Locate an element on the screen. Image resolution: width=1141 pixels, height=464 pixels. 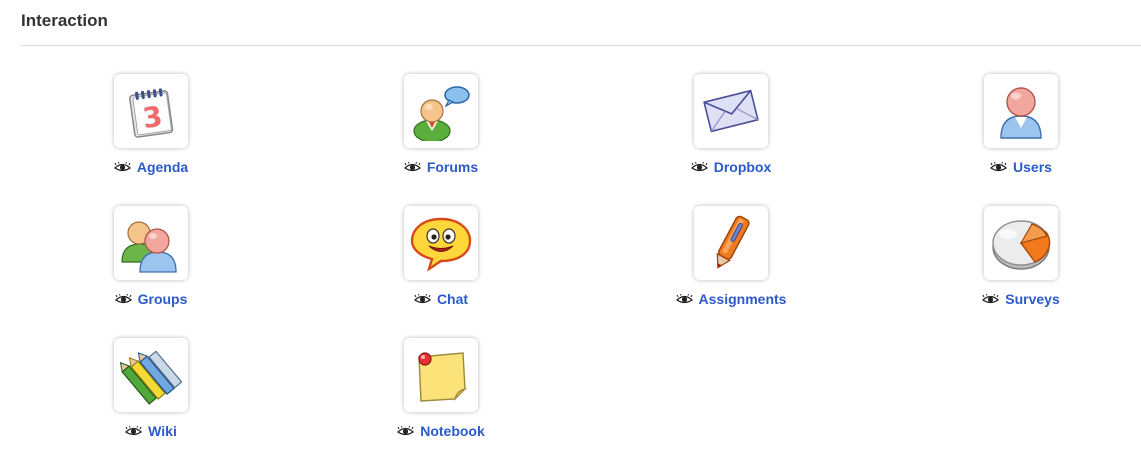
tool-assignments: Assignments is located at coordinates (731, 266).